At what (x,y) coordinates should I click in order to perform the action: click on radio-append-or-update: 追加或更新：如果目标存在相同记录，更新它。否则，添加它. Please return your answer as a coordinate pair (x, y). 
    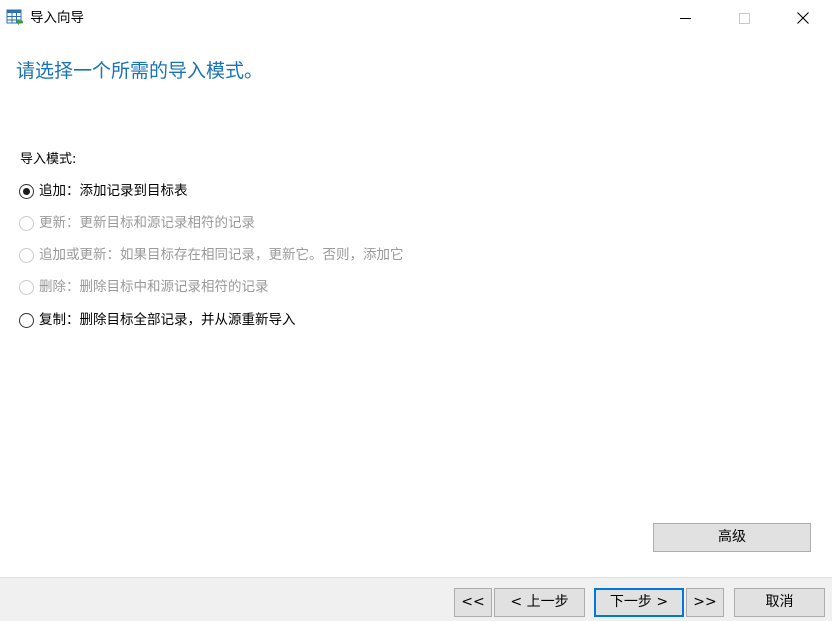
    Looking at the image, I should click on (211, 255).